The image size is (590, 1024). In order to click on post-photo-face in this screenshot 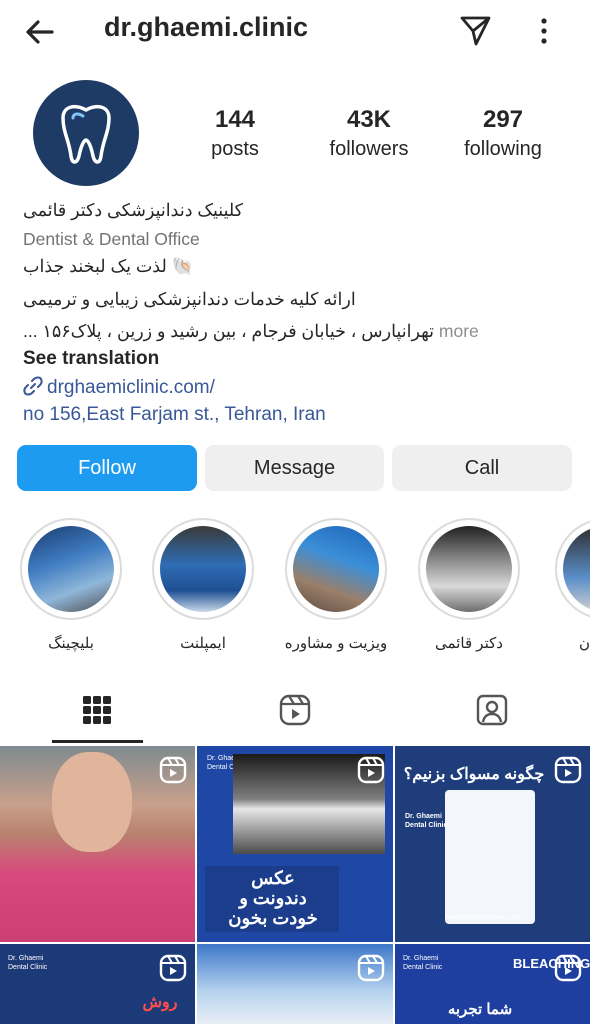, I will do `click(92, 802)`.